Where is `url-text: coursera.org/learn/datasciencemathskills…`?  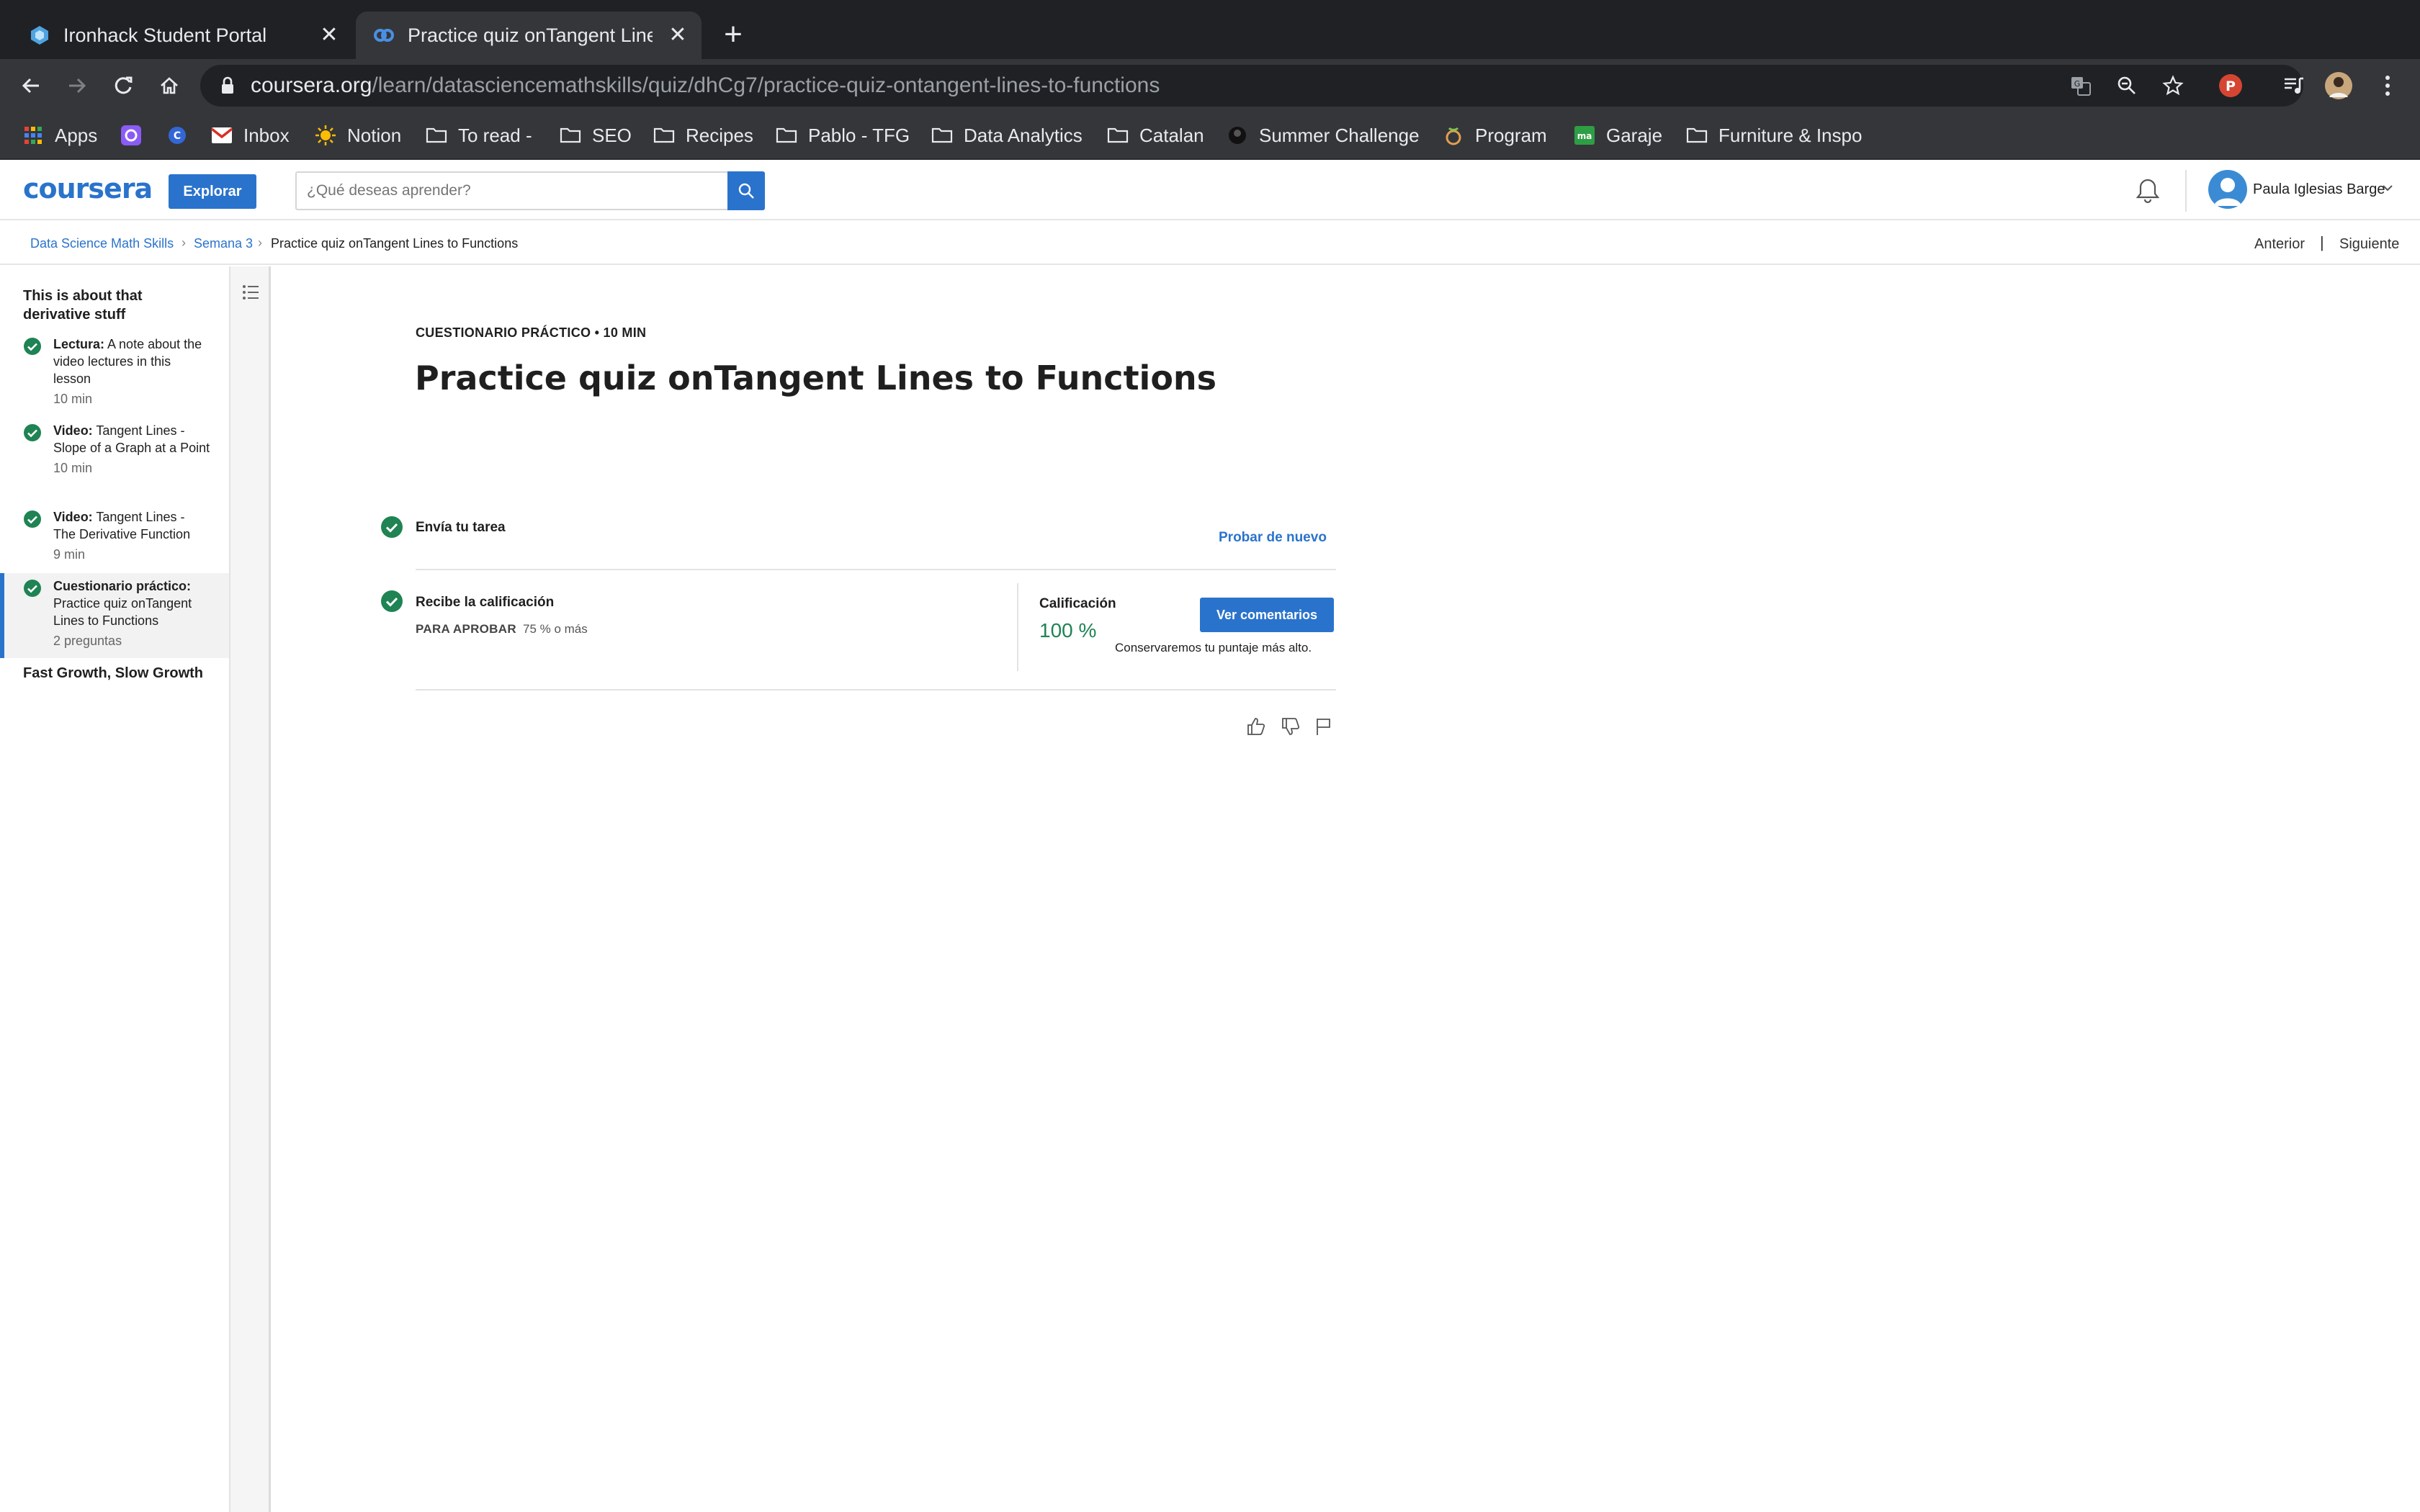
url-text: coursera.org/learn/datasciencemathskills… is located at coordinates (705, 85).